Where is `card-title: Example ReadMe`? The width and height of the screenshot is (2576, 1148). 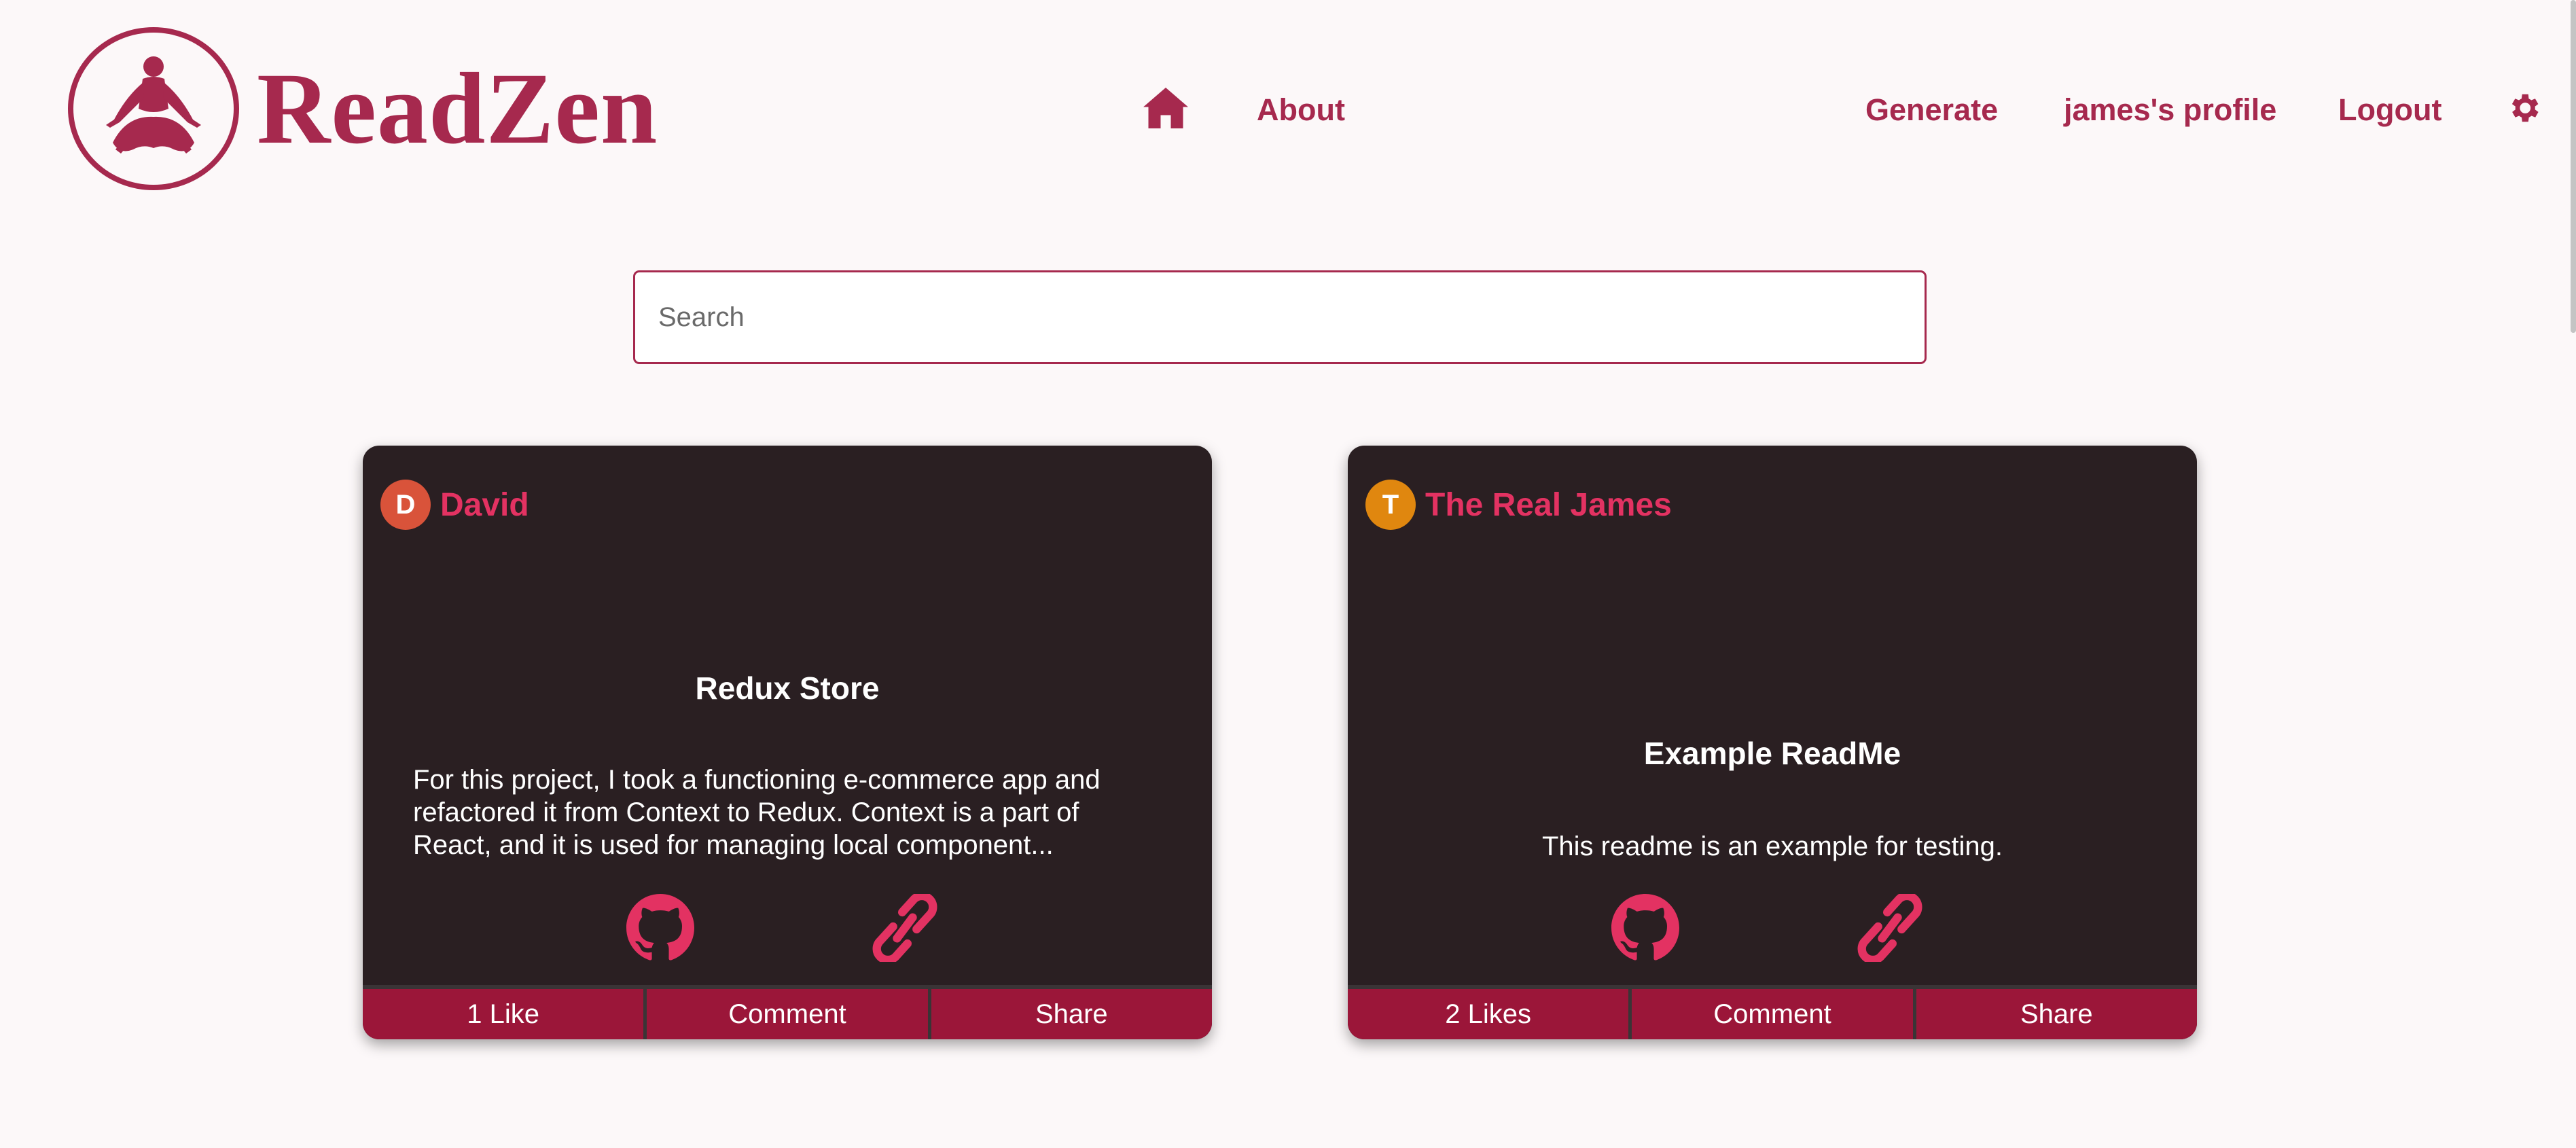
card-title: Example ReadMe is located at coordinates (1772, 753).